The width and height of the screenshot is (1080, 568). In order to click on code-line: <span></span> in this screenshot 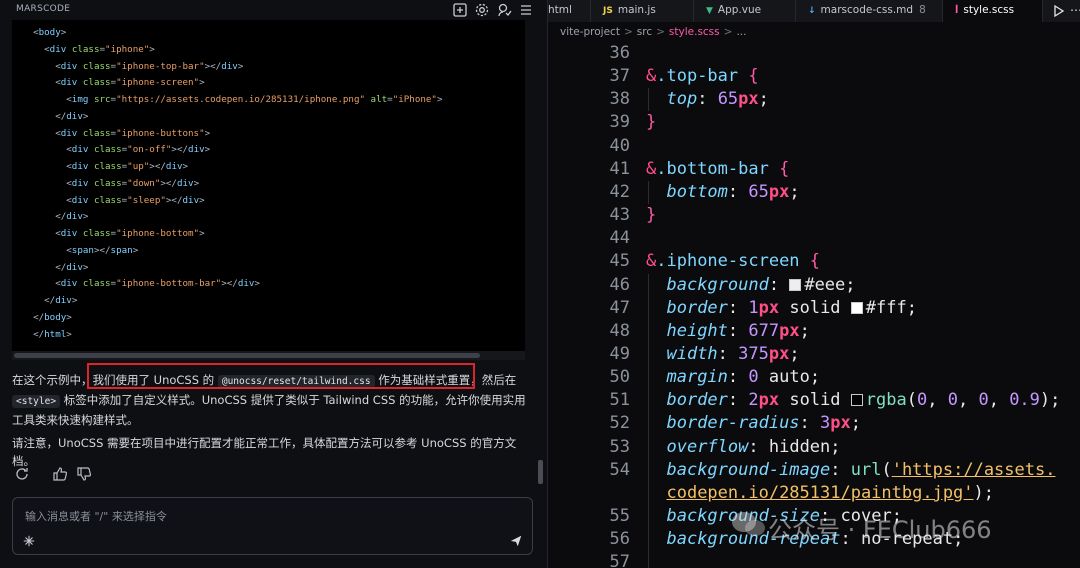, I will do `click(232, 251)`.